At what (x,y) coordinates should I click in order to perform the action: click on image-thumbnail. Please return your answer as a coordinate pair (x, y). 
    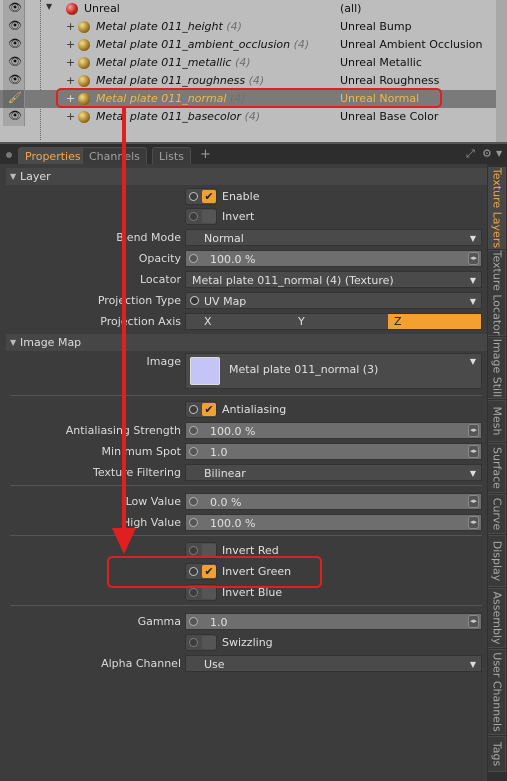
    Looking at the image, I should click on (205, 371).